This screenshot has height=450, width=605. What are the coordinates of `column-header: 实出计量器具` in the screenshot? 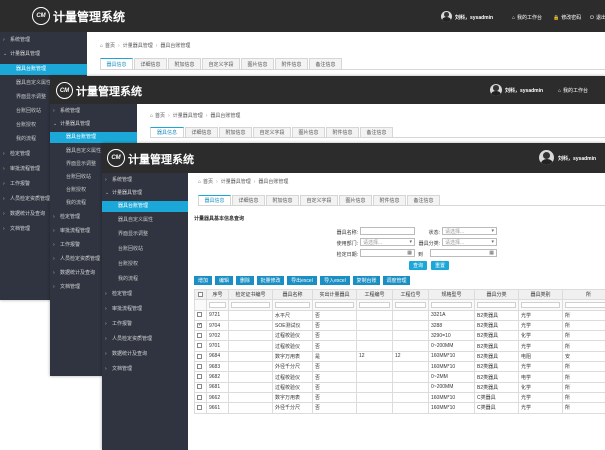 It's located at (334, 294).